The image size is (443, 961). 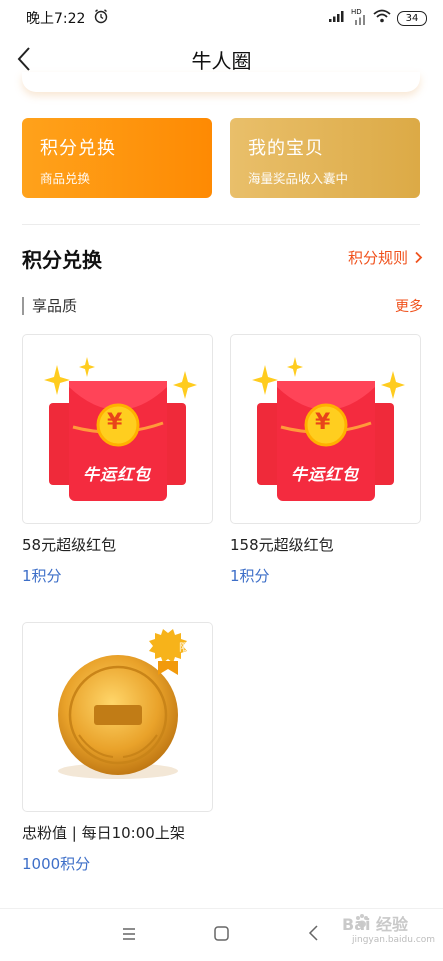 What do you see at coordinates (298, 178) in the screenshot?
I see `my-treasures-subtitle: 海量奖品收入囊中` at bounding box center [298, 178].